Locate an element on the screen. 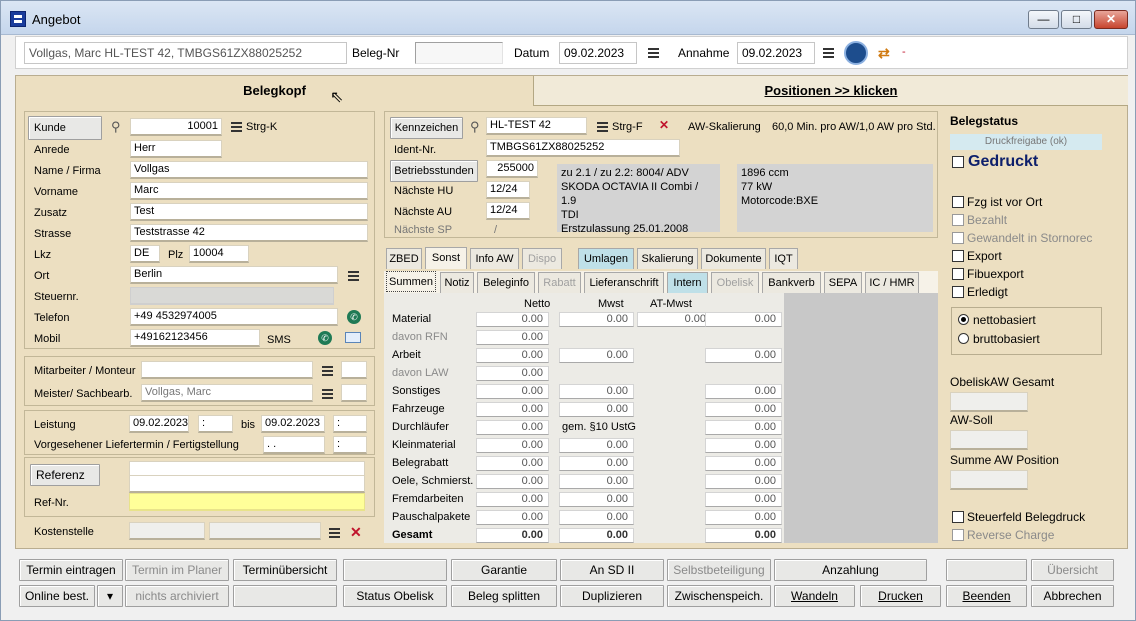  tab-beleginfo: Beleginfo is located at coordinates (506, 282).